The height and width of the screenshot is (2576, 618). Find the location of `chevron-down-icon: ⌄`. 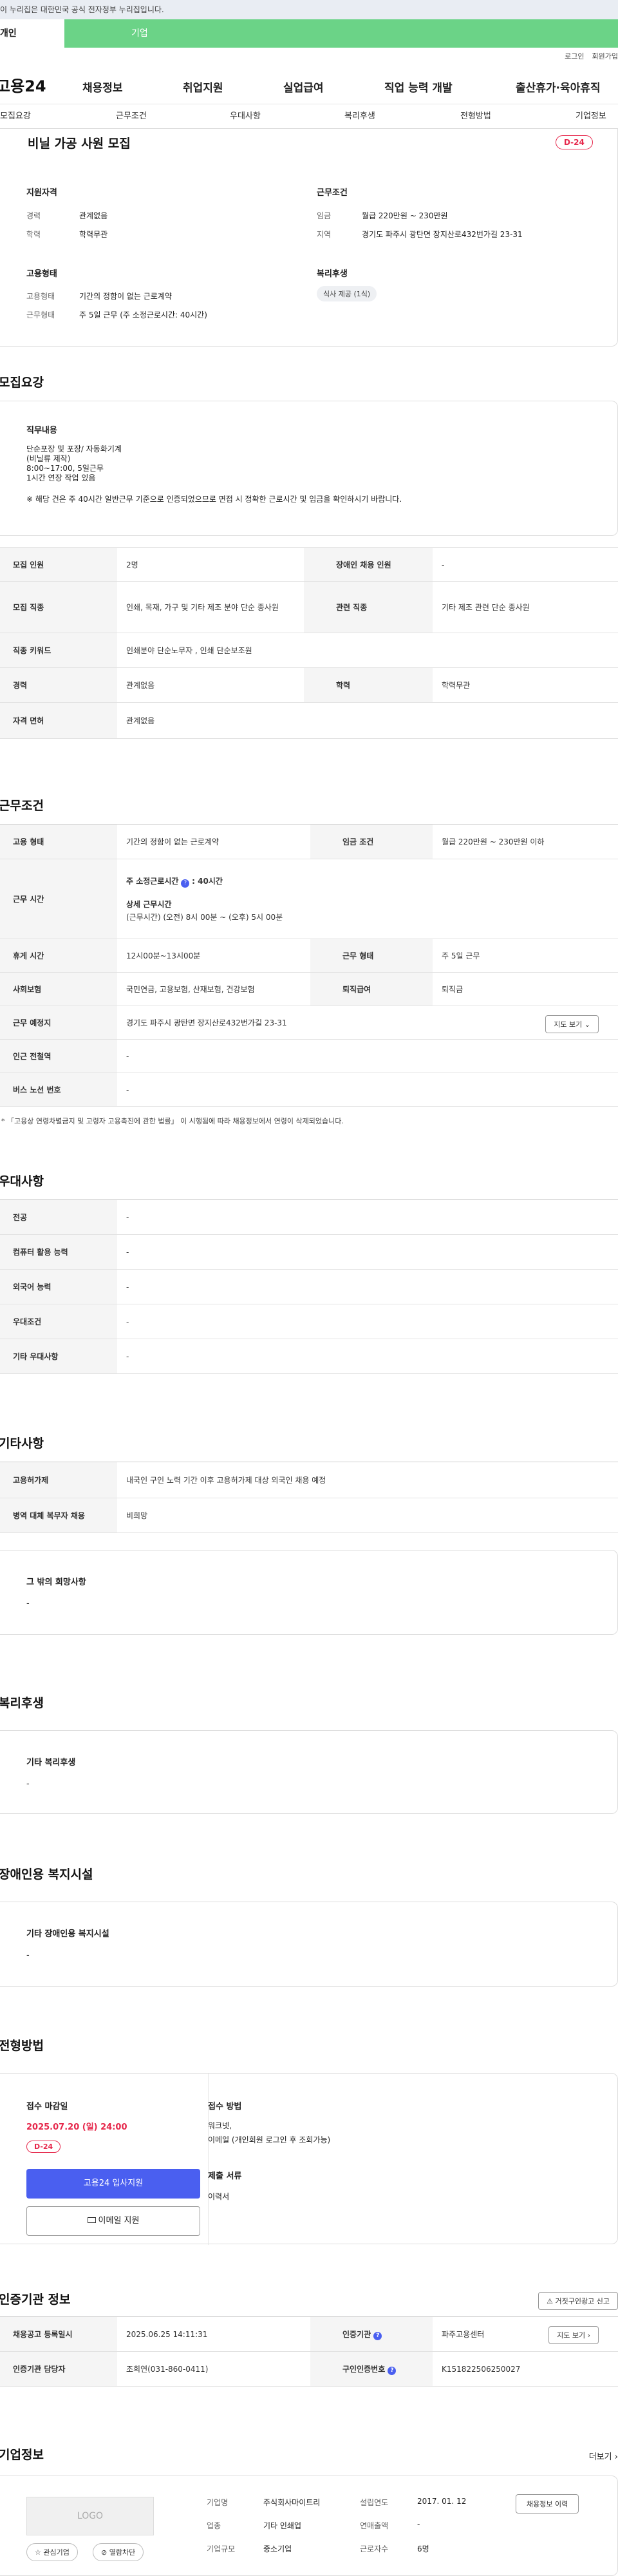

chevron-down-icon: ⌄ is located at coordinates (587, 1024).